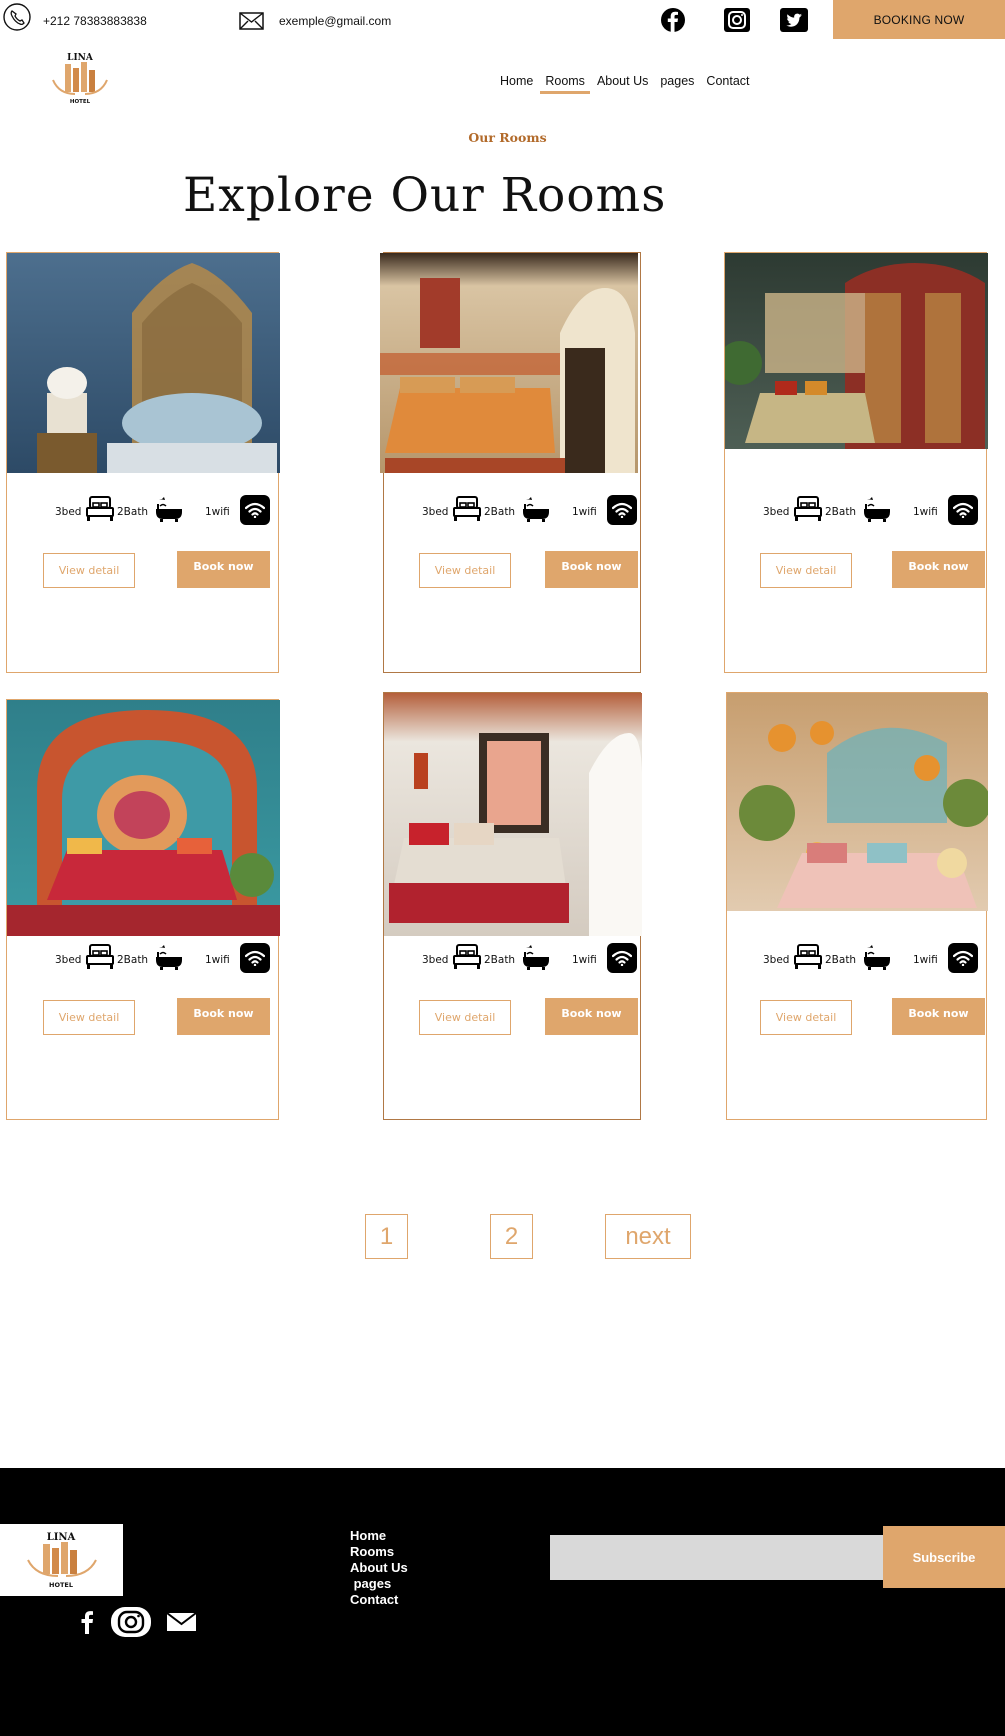  I want to click on footer-links: Home Rooms About Us pages Contact, so click(379, 1568).